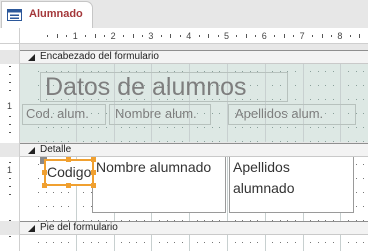 This screenshot has height=251, width=368. I want to click on form-footer-section, so click(194, 243).